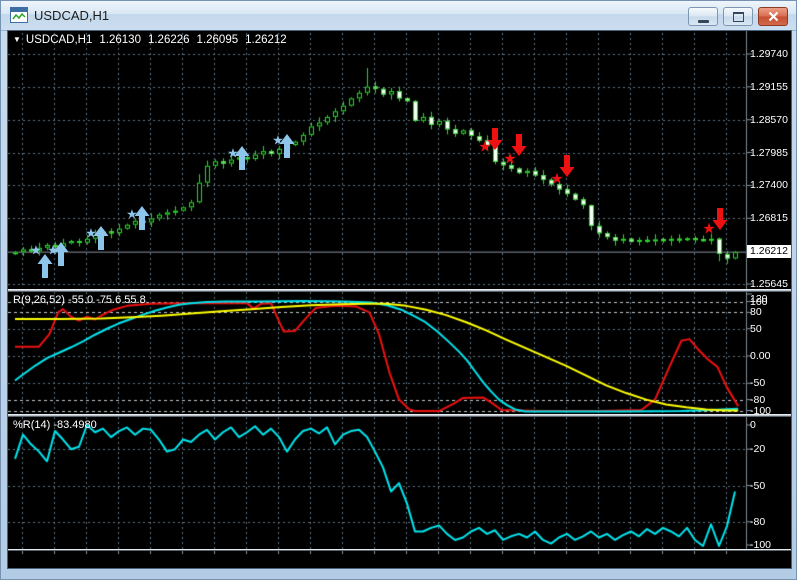 This screenshot has height=580, width=797. Describe the element at coordinates (59, 40) in the screenshot. I see `chart-symbol-period: USDCAD,H1` at that location.